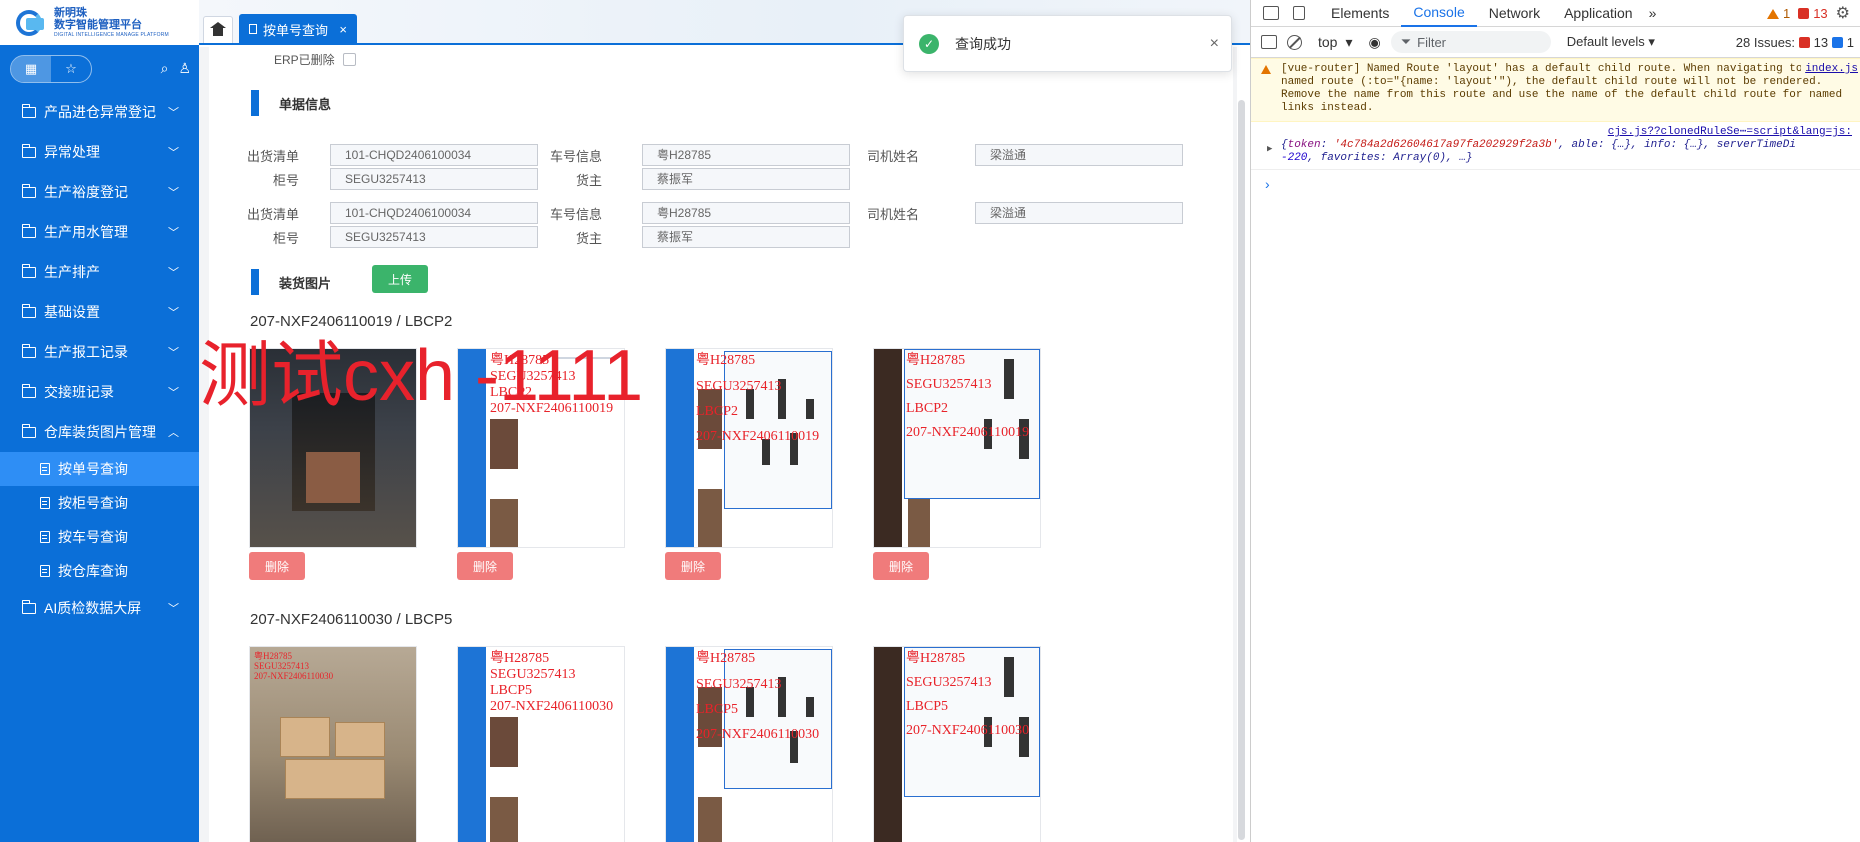 The height and width of the screenshot is (842, 1860). Describe the element at coordinates (400, 279) in the screenshot. I see `upload-button: 上传` at that location.